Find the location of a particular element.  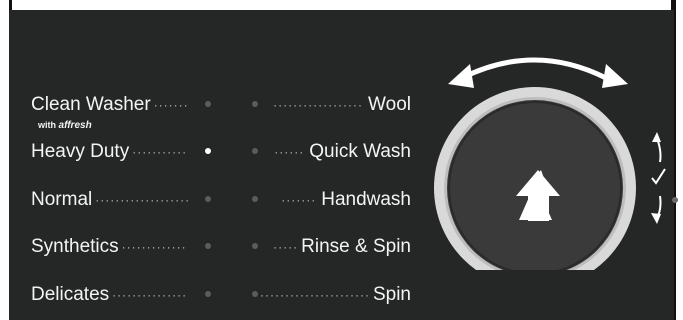

sublabel-brand: affresh is located at coordinates (75, 125).